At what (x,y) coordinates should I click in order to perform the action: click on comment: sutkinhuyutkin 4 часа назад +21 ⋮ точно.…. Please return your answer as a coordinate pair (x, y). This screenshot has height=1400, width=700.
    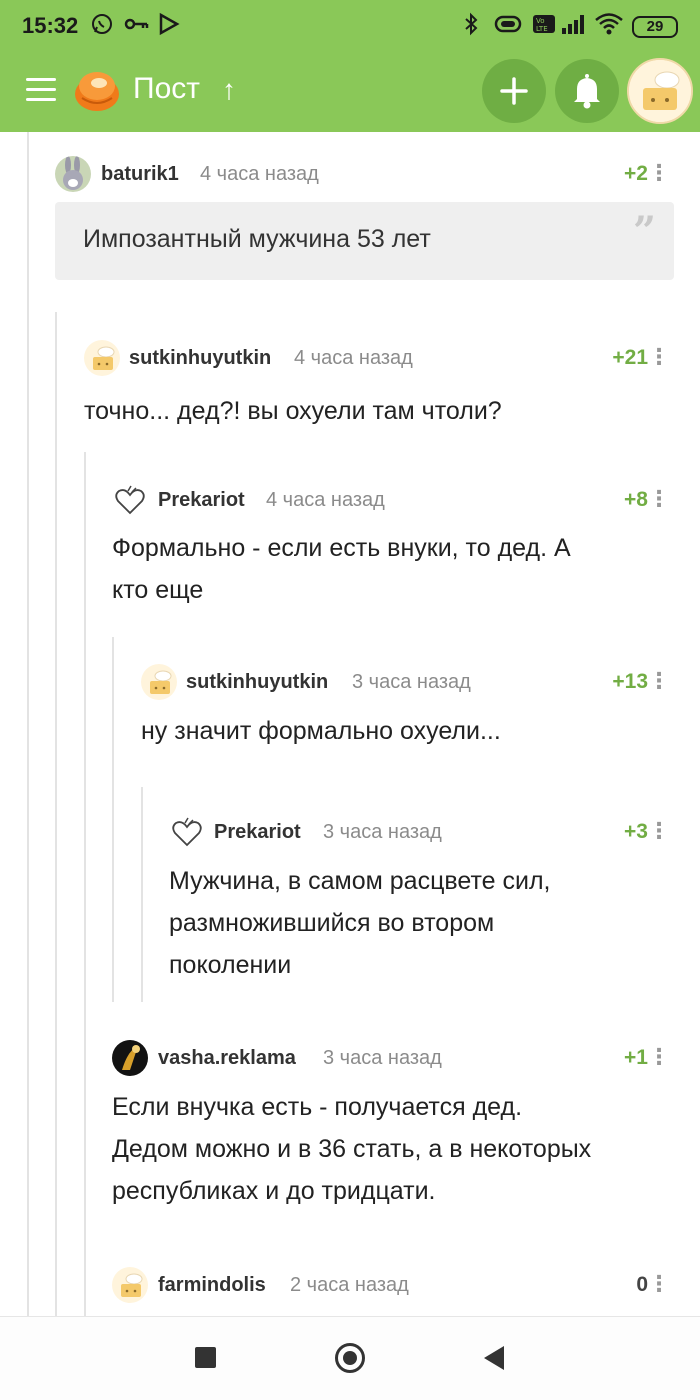
    Looking at the image, I should click on (392, 385).